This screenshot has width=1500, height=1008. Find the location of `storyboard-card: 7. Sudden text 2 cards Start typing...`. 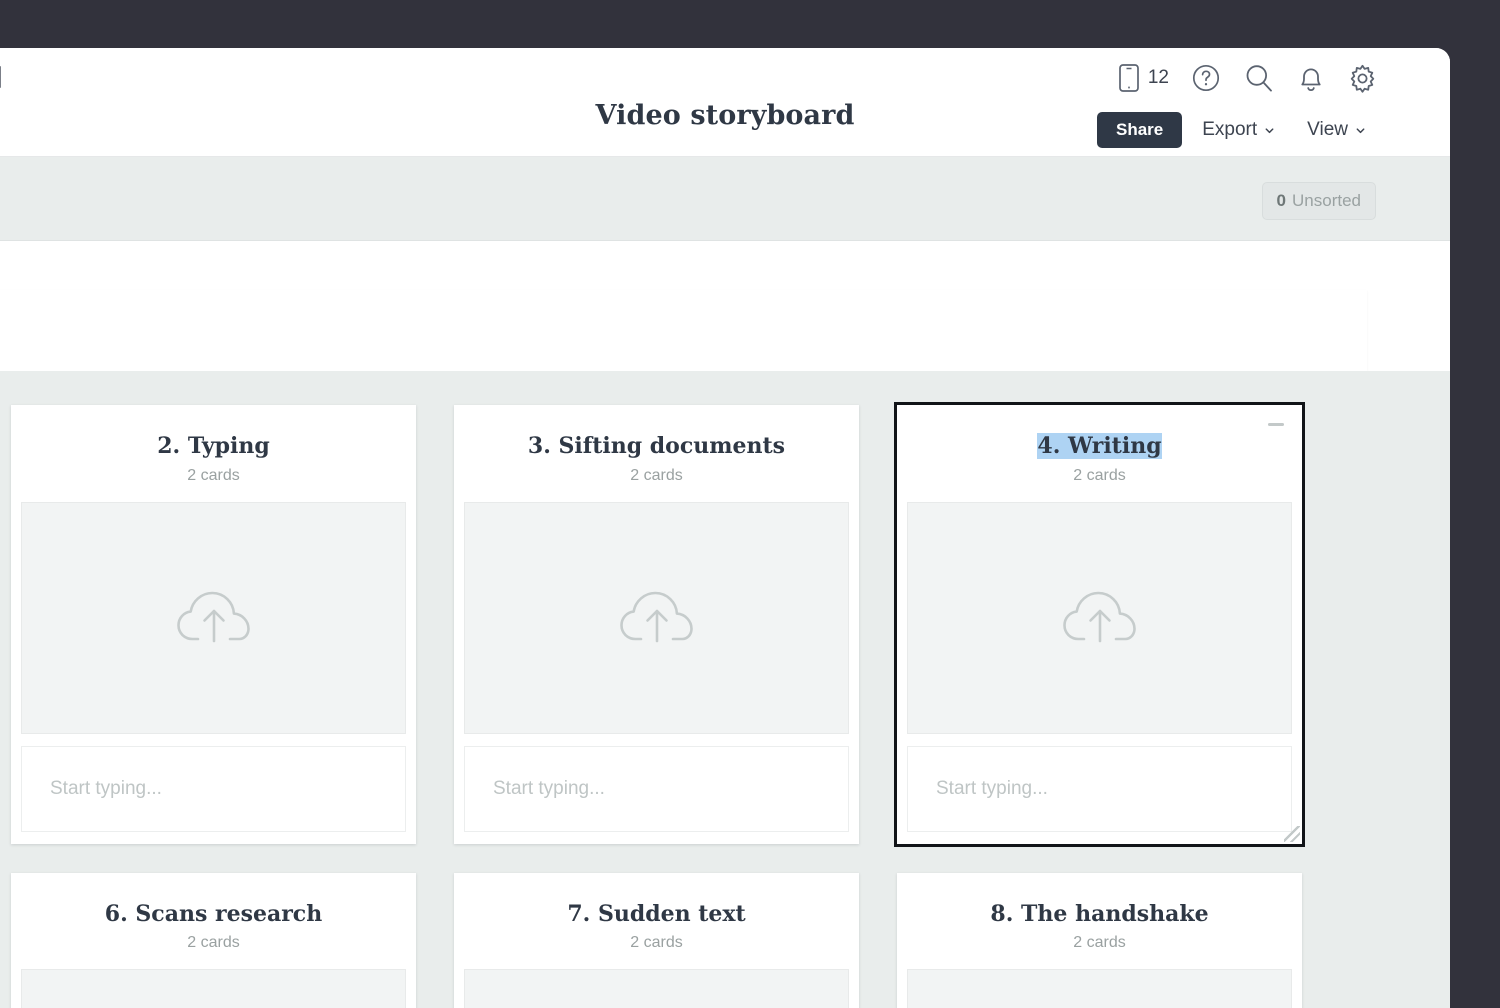

storyboard-card: 7. Sudden text 2 cards Start typing... is located at coordinates (656, 940).